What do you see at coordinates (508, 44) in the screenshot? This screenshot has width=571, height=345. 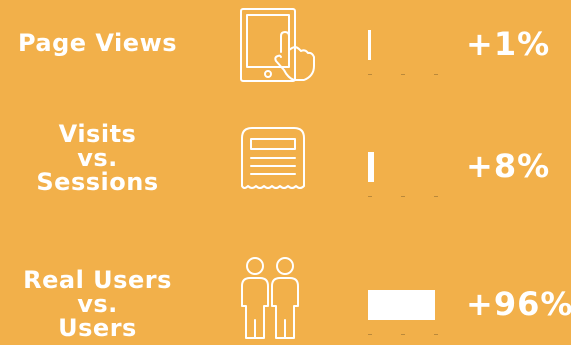 I see `percent-value: +1%` at bounding box center [508, 44].